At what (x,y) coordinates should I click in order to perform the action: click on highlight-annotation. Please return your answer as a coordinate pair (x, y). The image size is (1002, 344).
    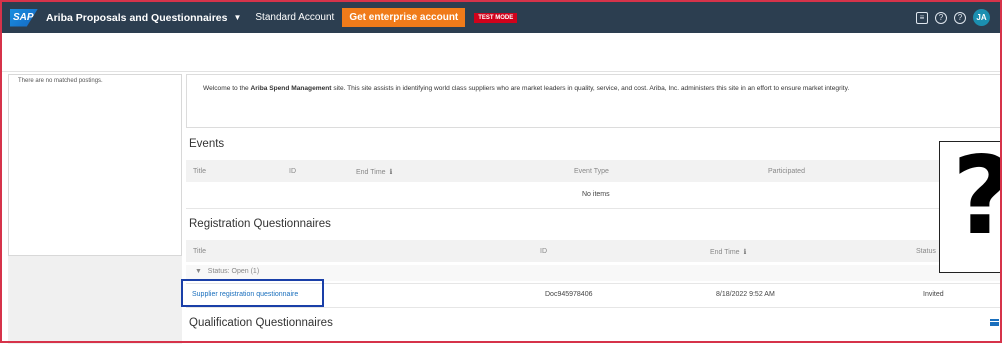
    Looking at the image, I should click on (252, 293).